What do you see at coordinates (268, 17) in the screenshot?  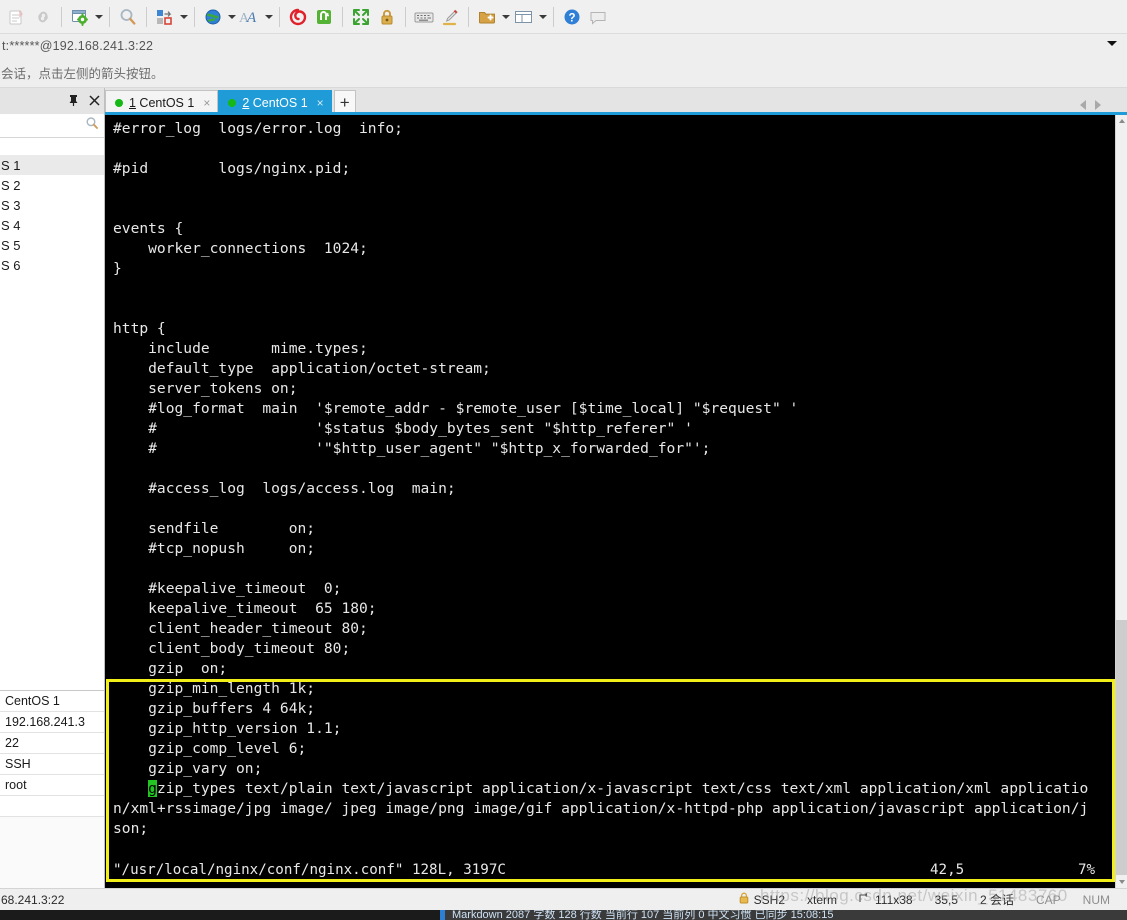 I see `font-appearance-dropdown-caret` at bounding box center [268, 17].